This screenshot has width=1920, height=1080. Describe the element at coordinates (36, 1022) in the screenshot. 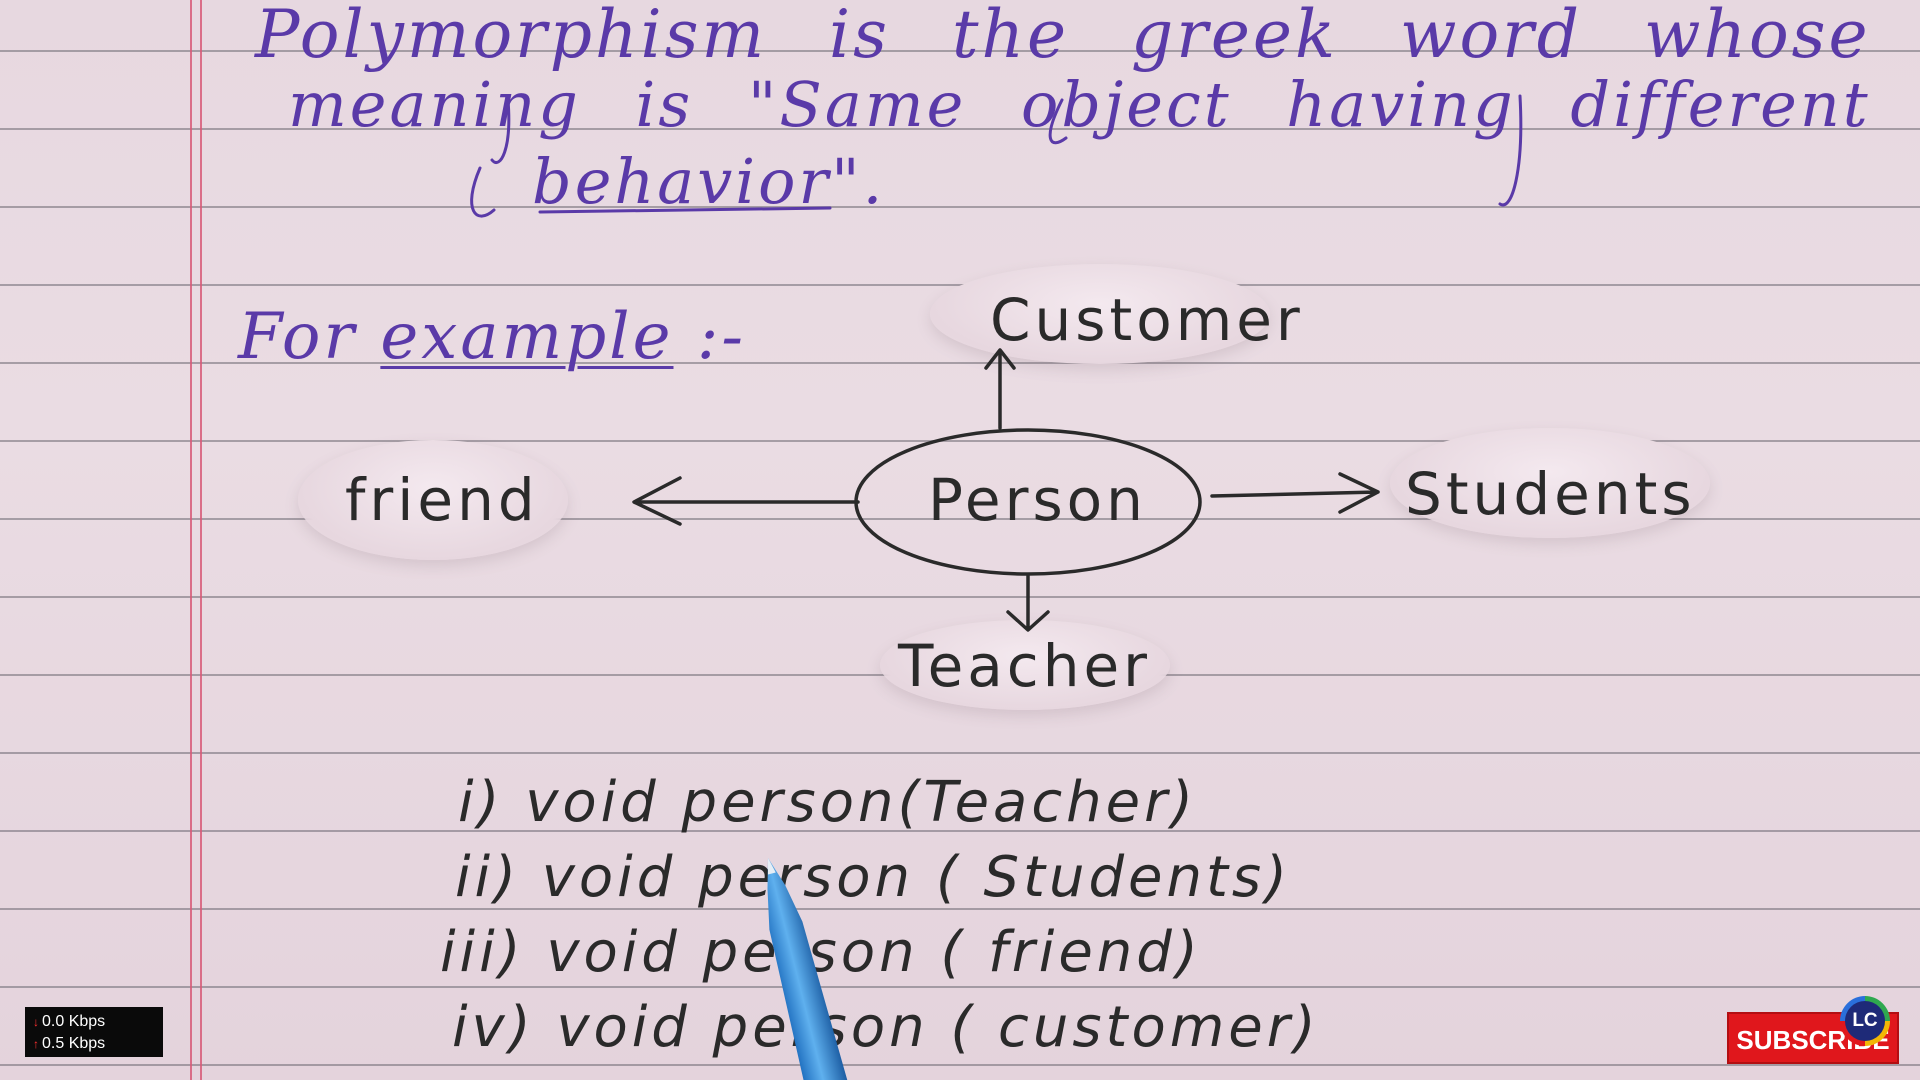

I see `down-arrow-icon: ↓` at that location.